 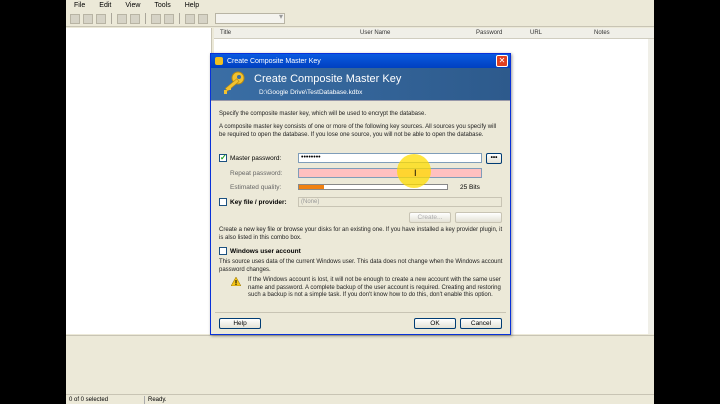 What do you see at coordinates (135, 18) in the screenshot?
I see `edit-entry-icon` at bounding box center [135, 18].